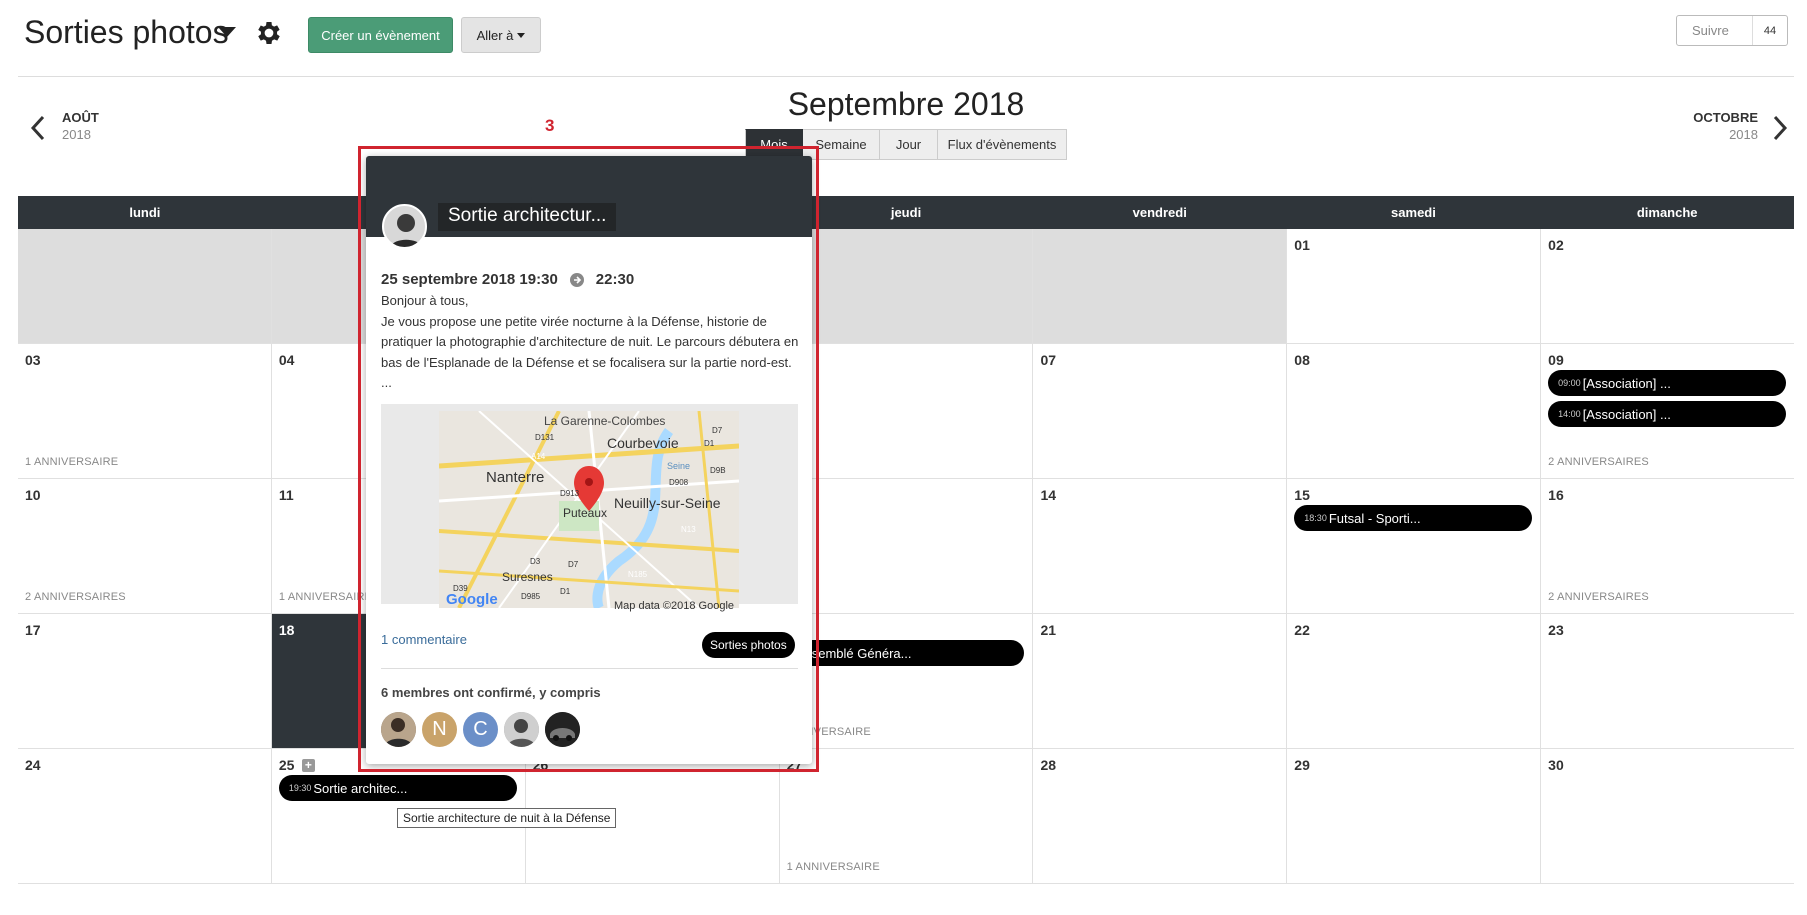 The width and height of the screenshot is (1807, 915). What do you see at coordinates (1048, 630) in the screenshot?
I see `day-number: 21` at bounding box center [1048, 630].